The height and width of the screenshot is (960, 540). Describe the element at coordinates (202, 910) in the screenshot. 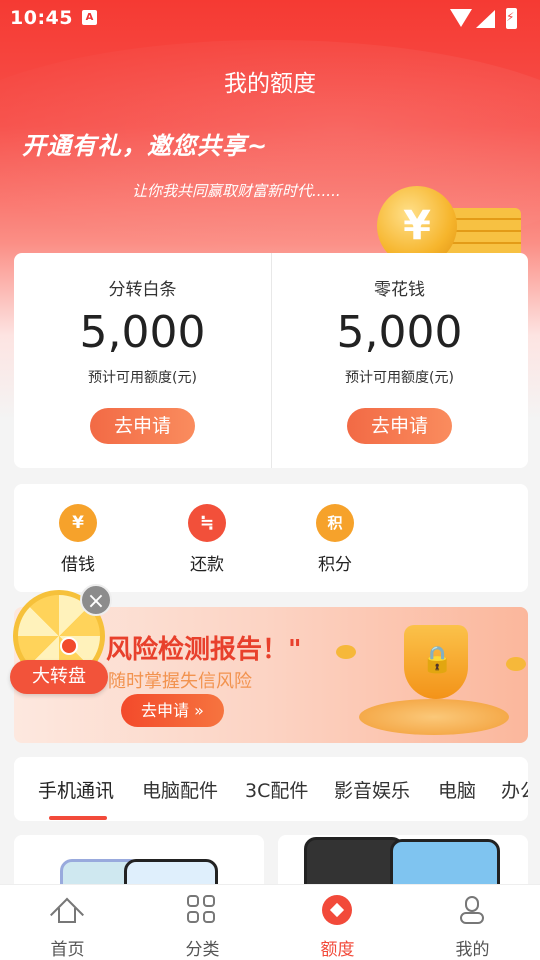

I see `category-grid-icon` at that location.